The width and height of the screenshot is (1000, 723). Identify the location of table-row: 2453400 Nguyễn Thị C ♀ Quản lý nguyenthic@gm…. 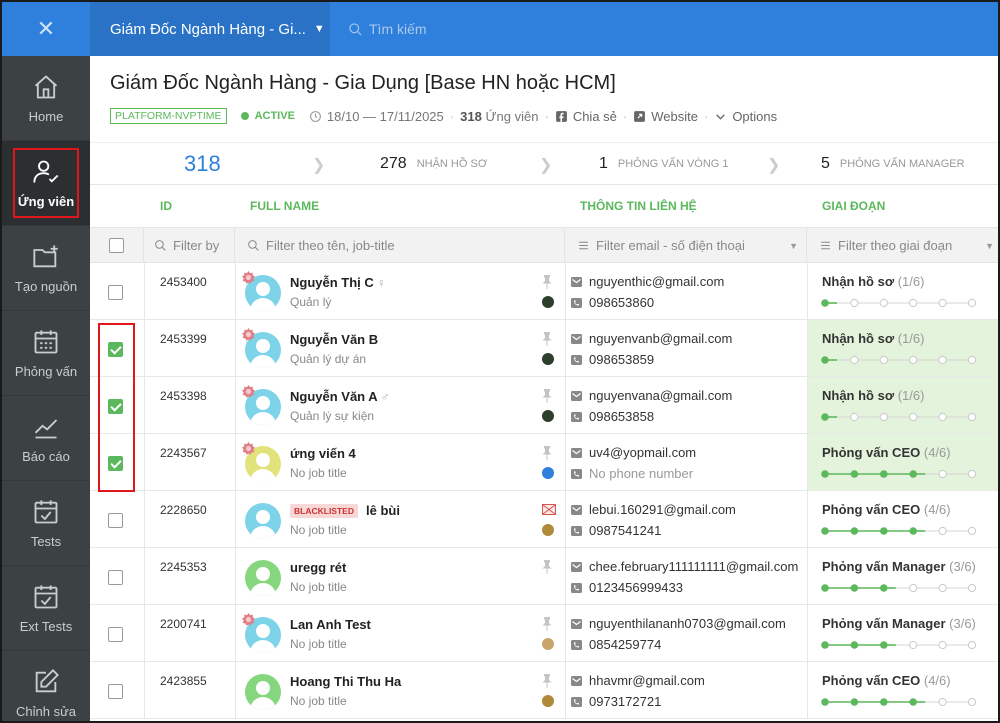
(544, 291).